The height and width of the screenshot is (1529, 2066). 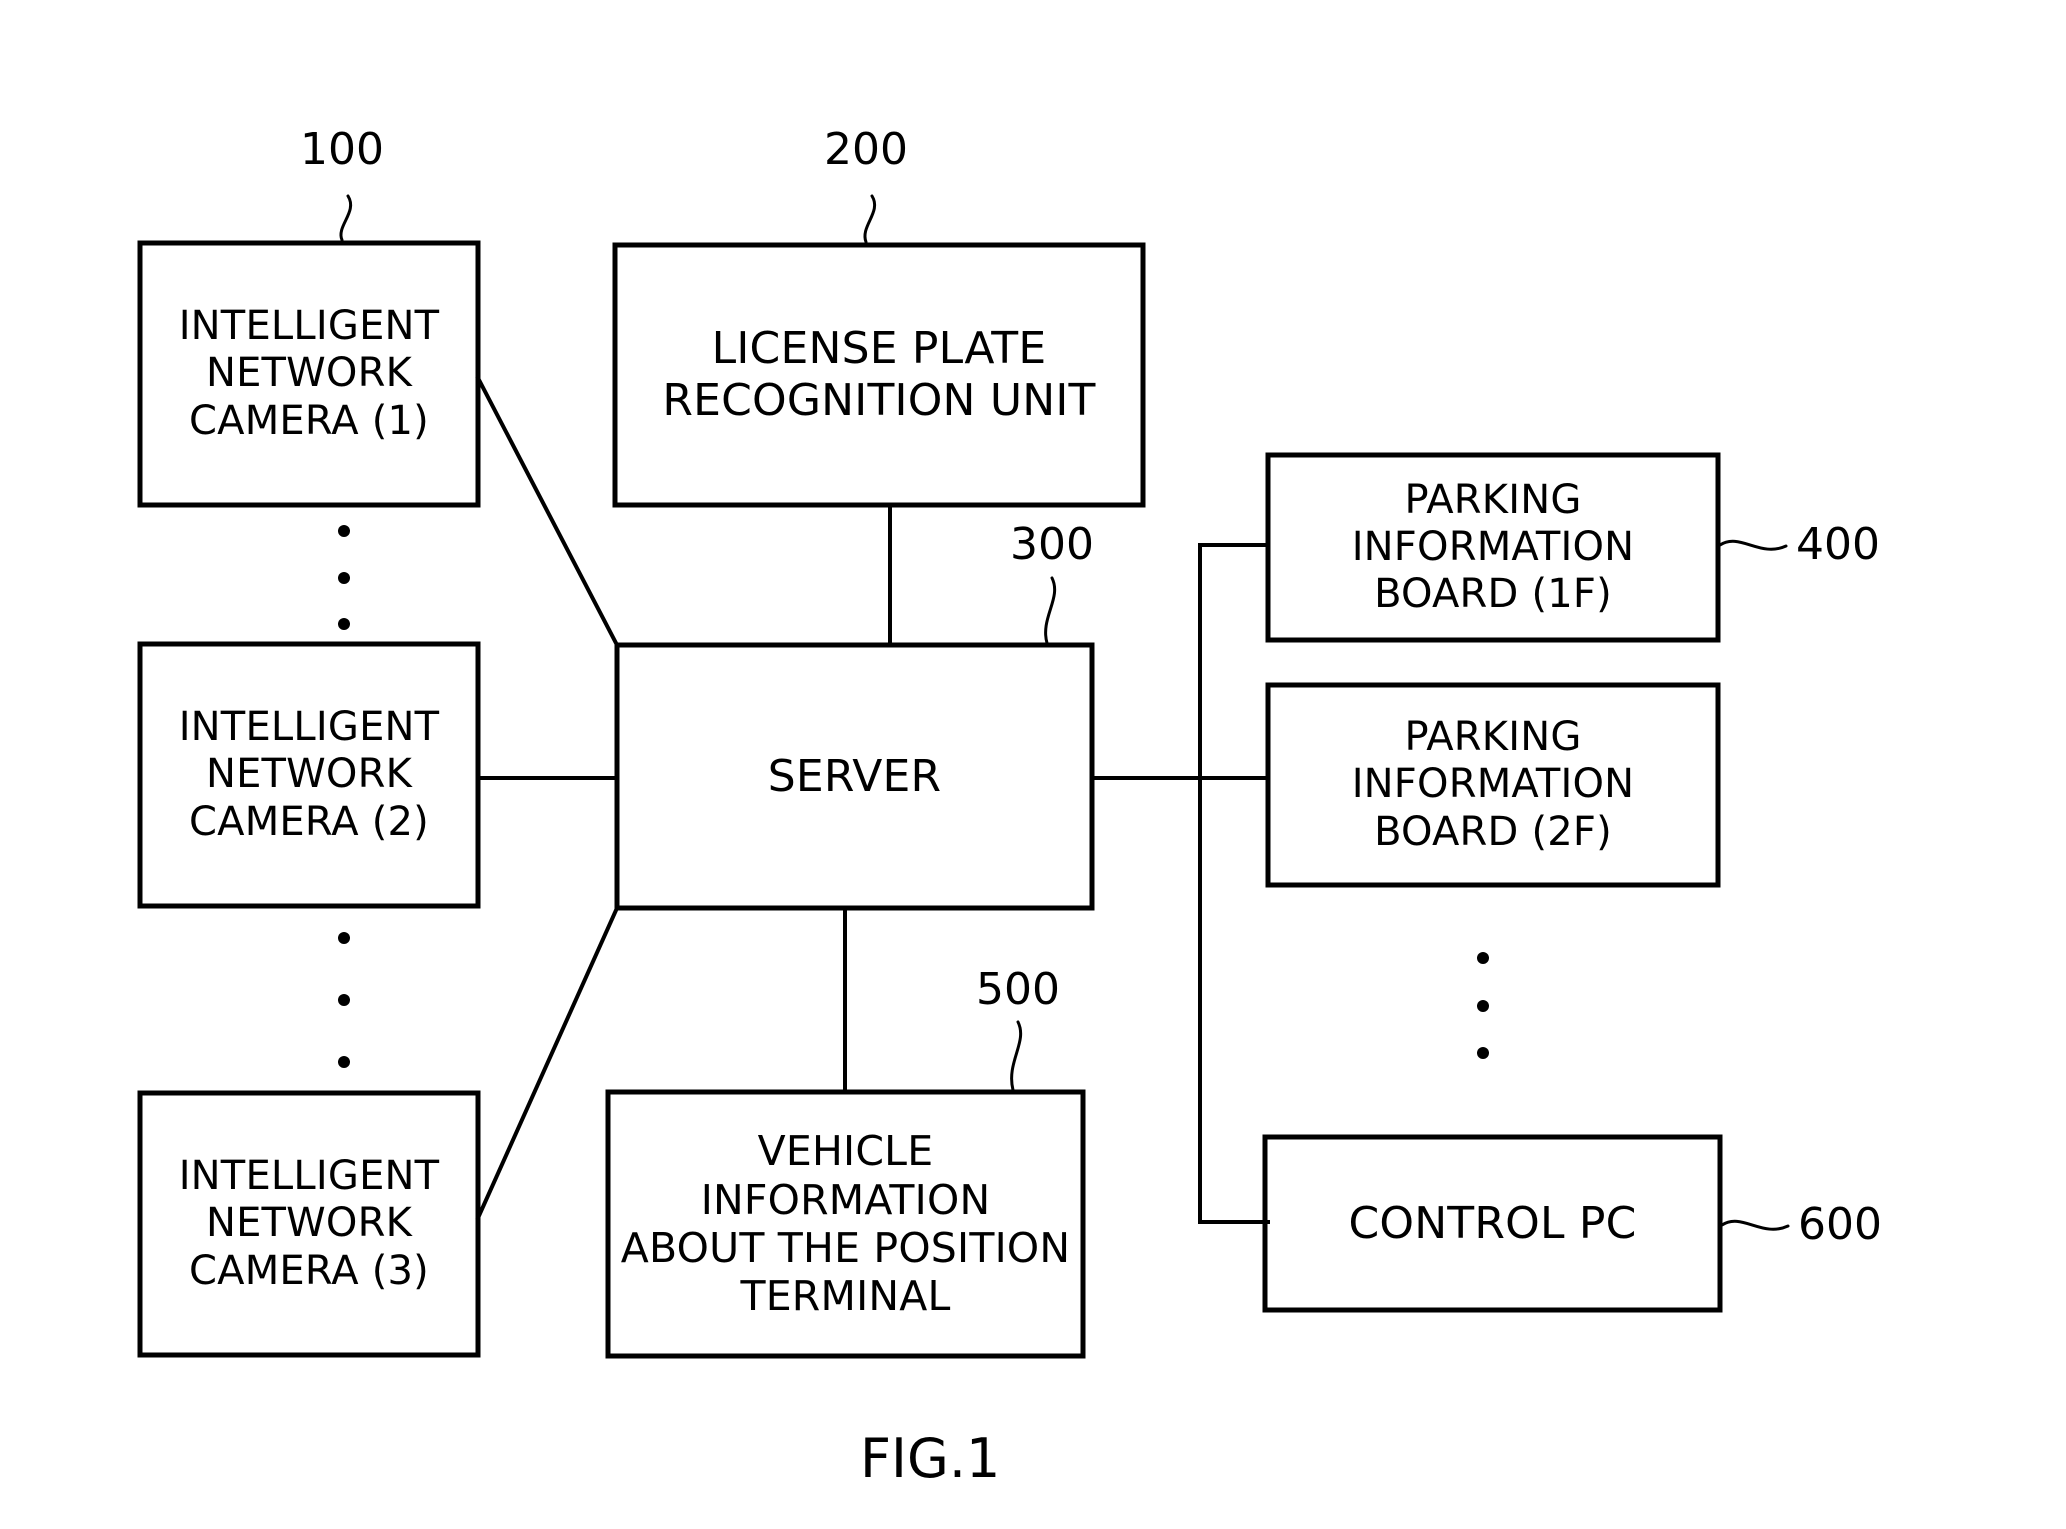 I want to click on ref-num-400: 400, so click(x=1838, y=544).